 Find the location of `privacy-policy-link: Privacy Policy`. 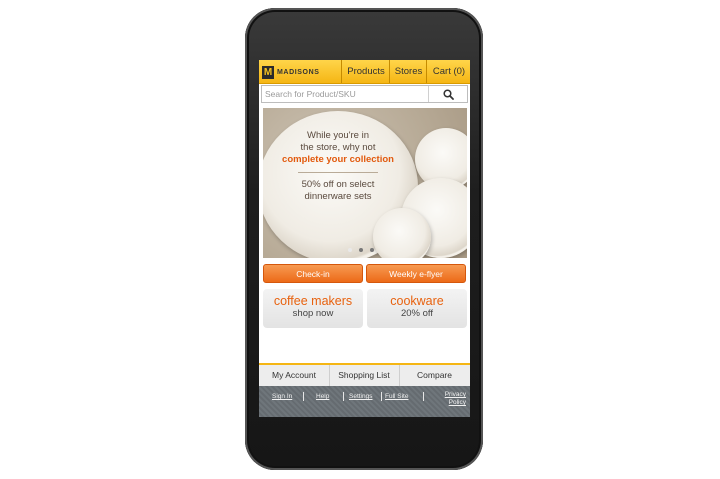

privacy-policy-link: Privacy Policy is located at coordinates (446, 399).